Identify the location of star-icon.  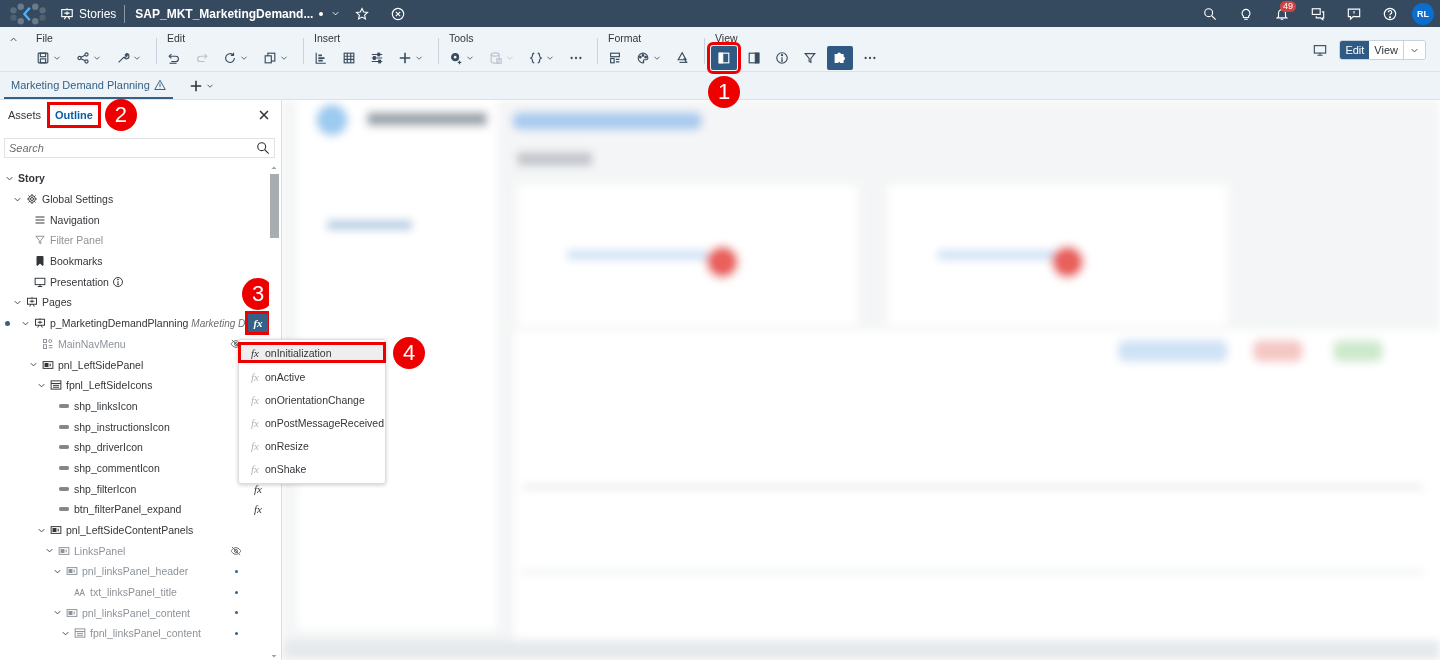
(362, 13).